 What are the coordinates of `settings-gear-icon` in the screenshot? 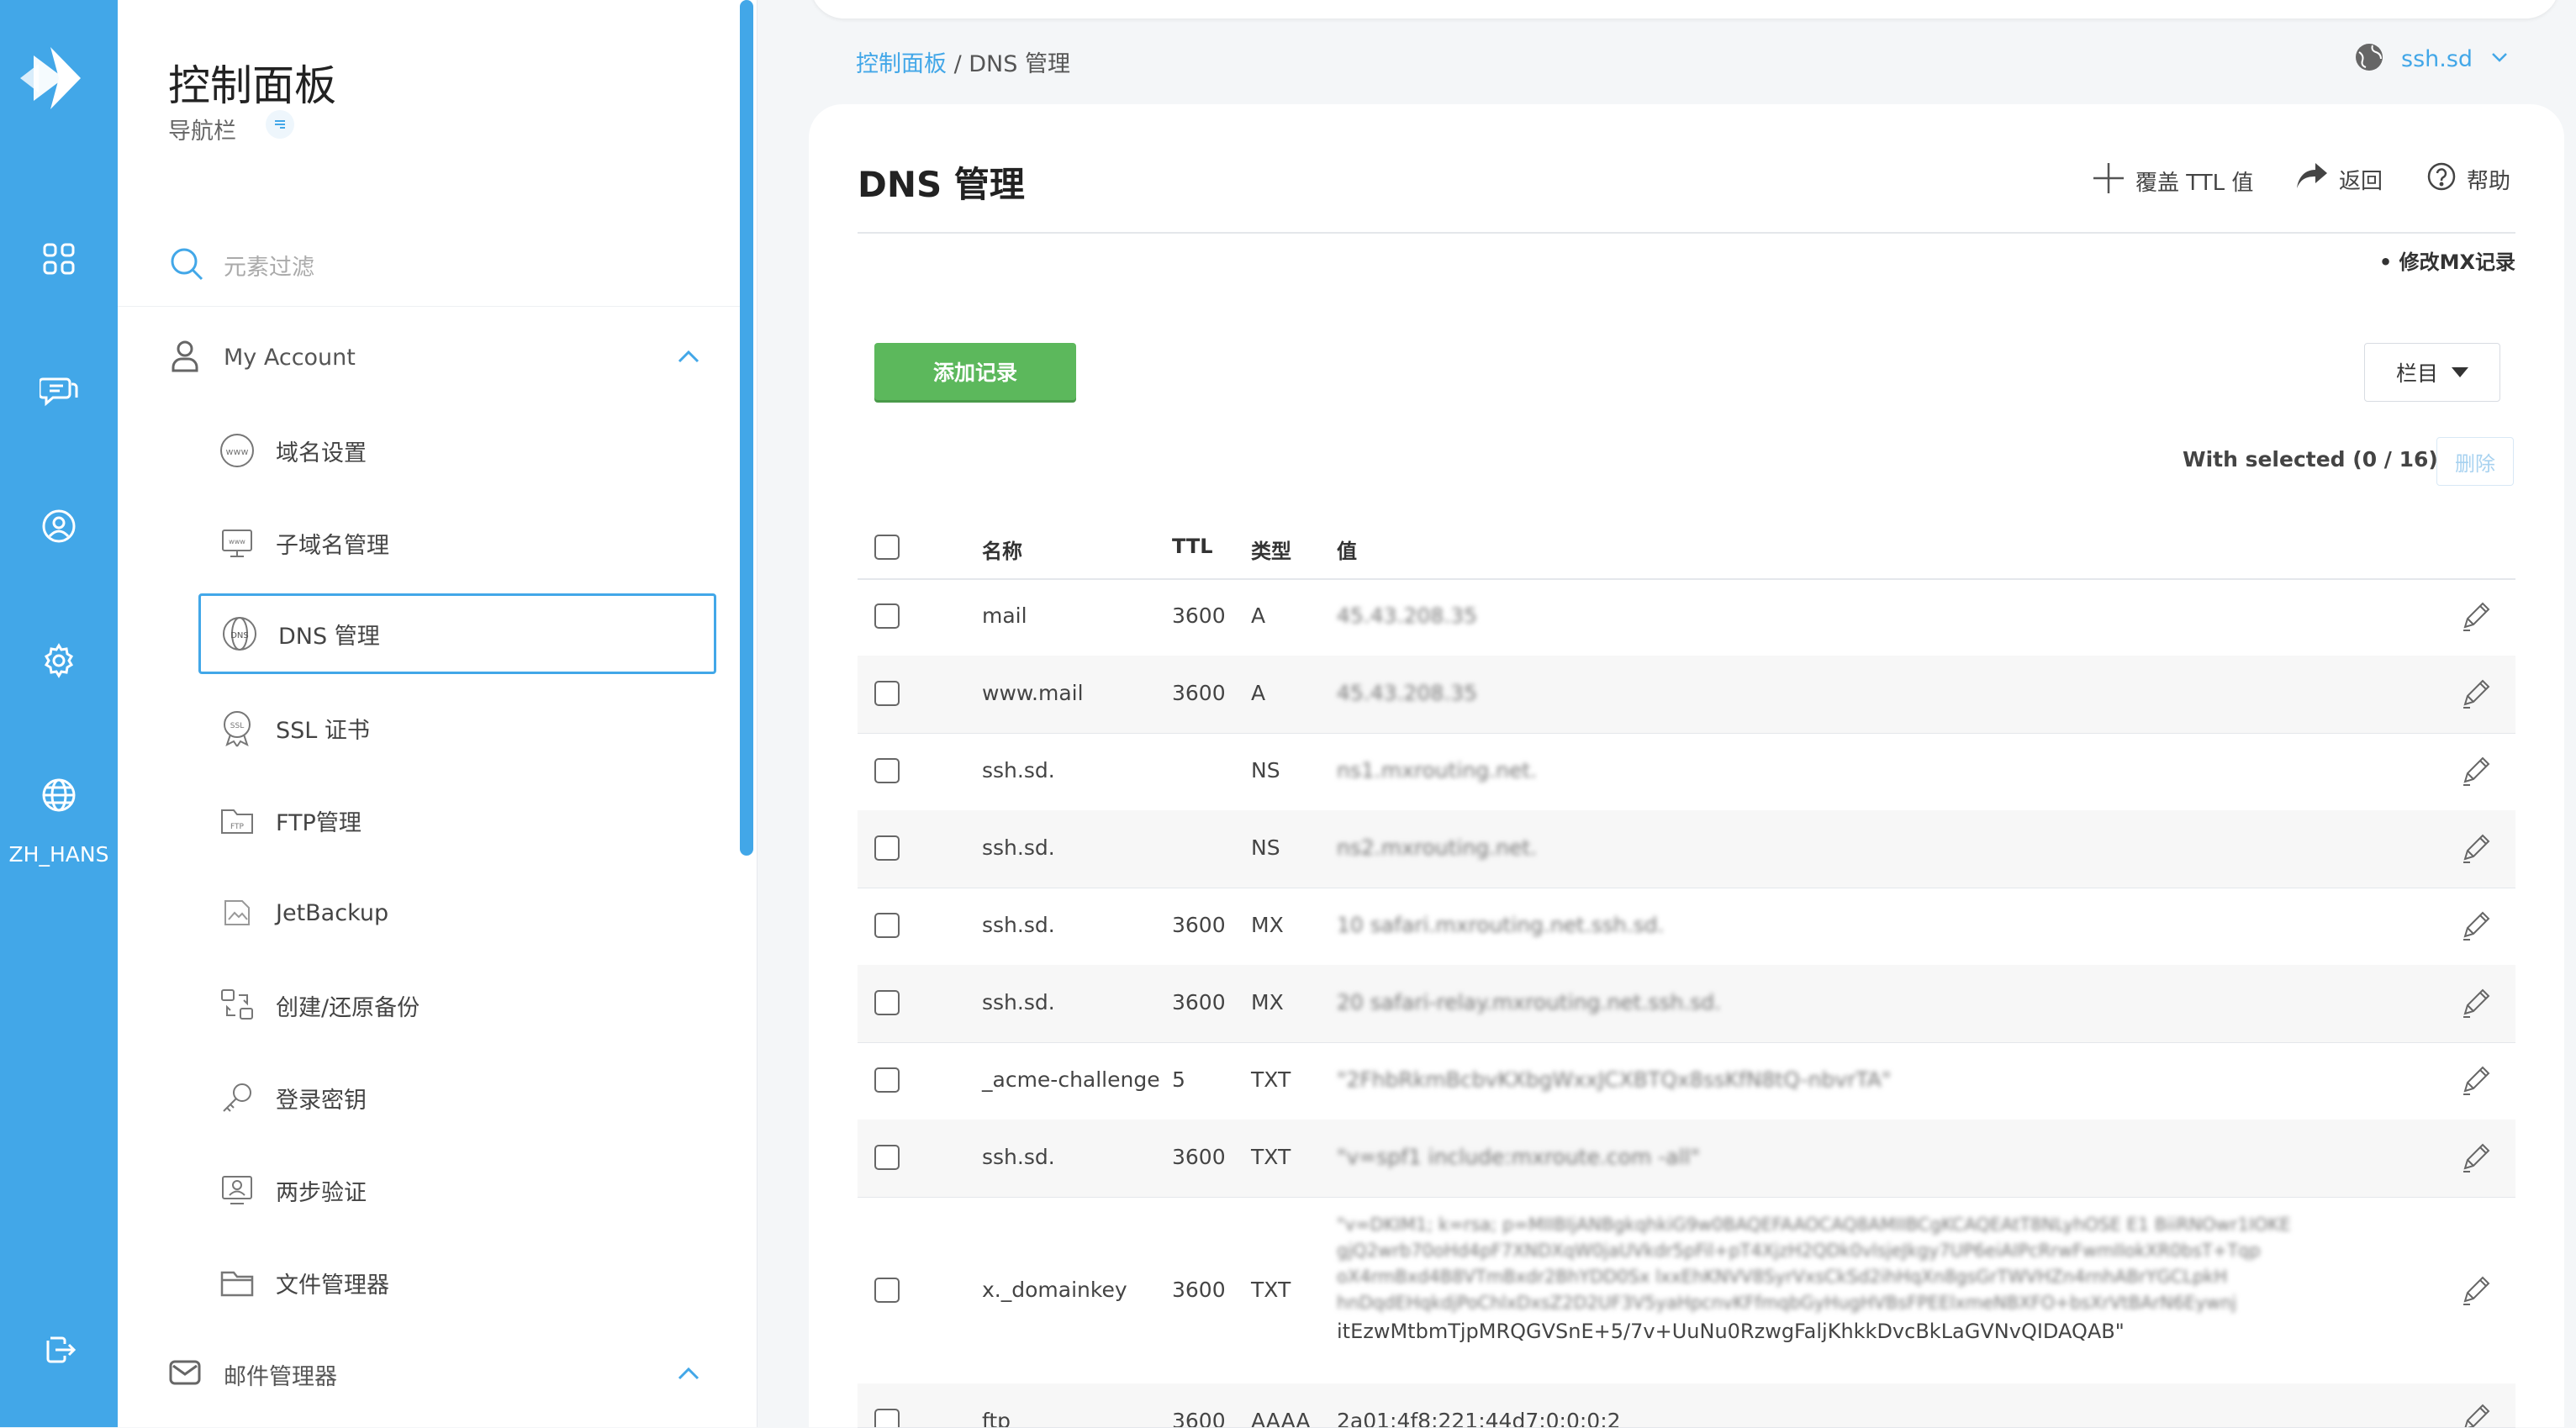 It's located at (59, 660).